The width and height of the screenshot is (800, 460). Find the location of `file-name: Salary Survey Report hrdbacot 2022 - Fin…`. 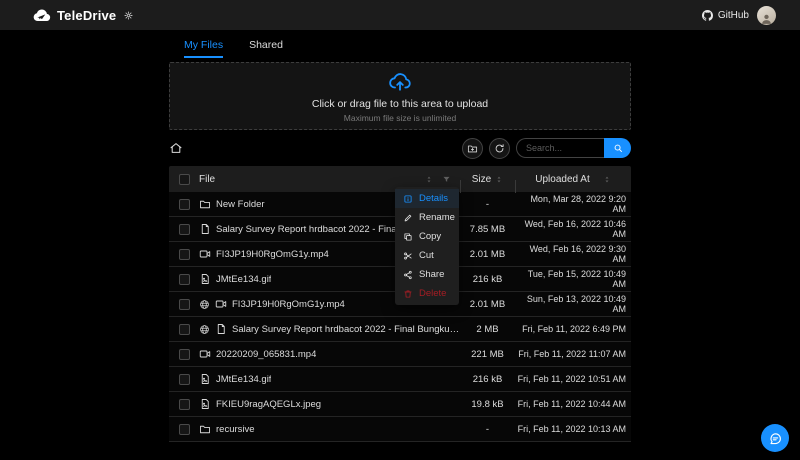

file-name: Salary Survey Report hrdbacot 2022 - Fin… is located at coordinates (346, 329).